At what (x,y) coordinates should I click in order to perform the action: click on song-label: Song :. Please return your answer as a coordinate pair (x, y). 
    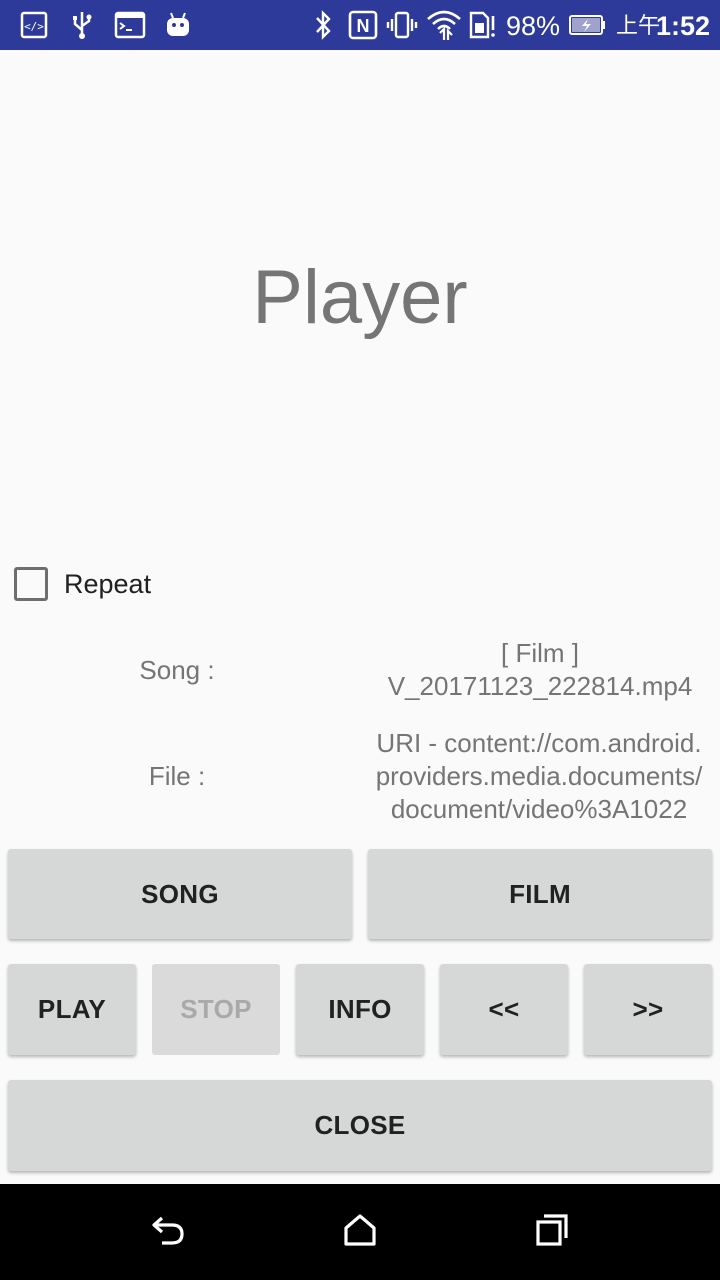
    Looking at the image, I should click on (177, 670).